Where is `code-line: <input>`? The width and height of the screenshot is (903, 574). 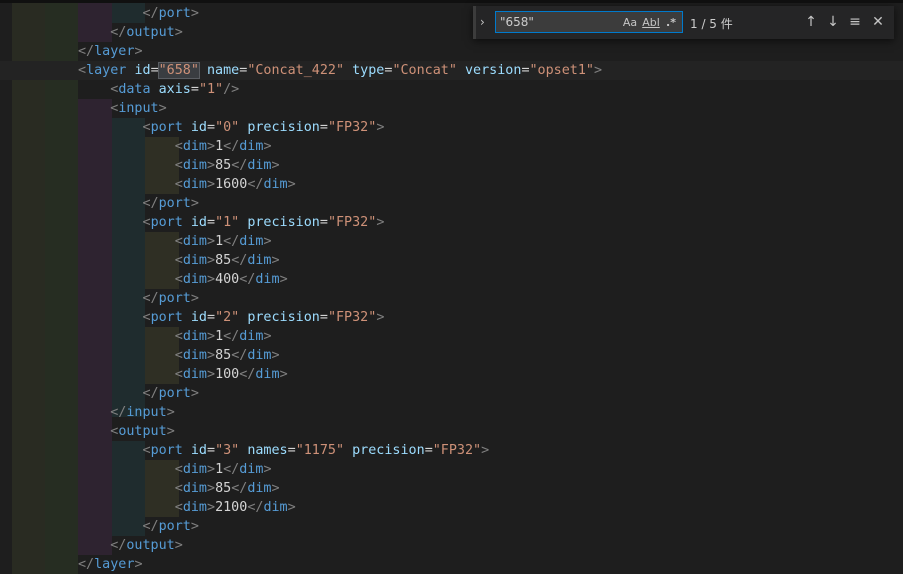
code-line: <input> is located at coordinates (451, 108).